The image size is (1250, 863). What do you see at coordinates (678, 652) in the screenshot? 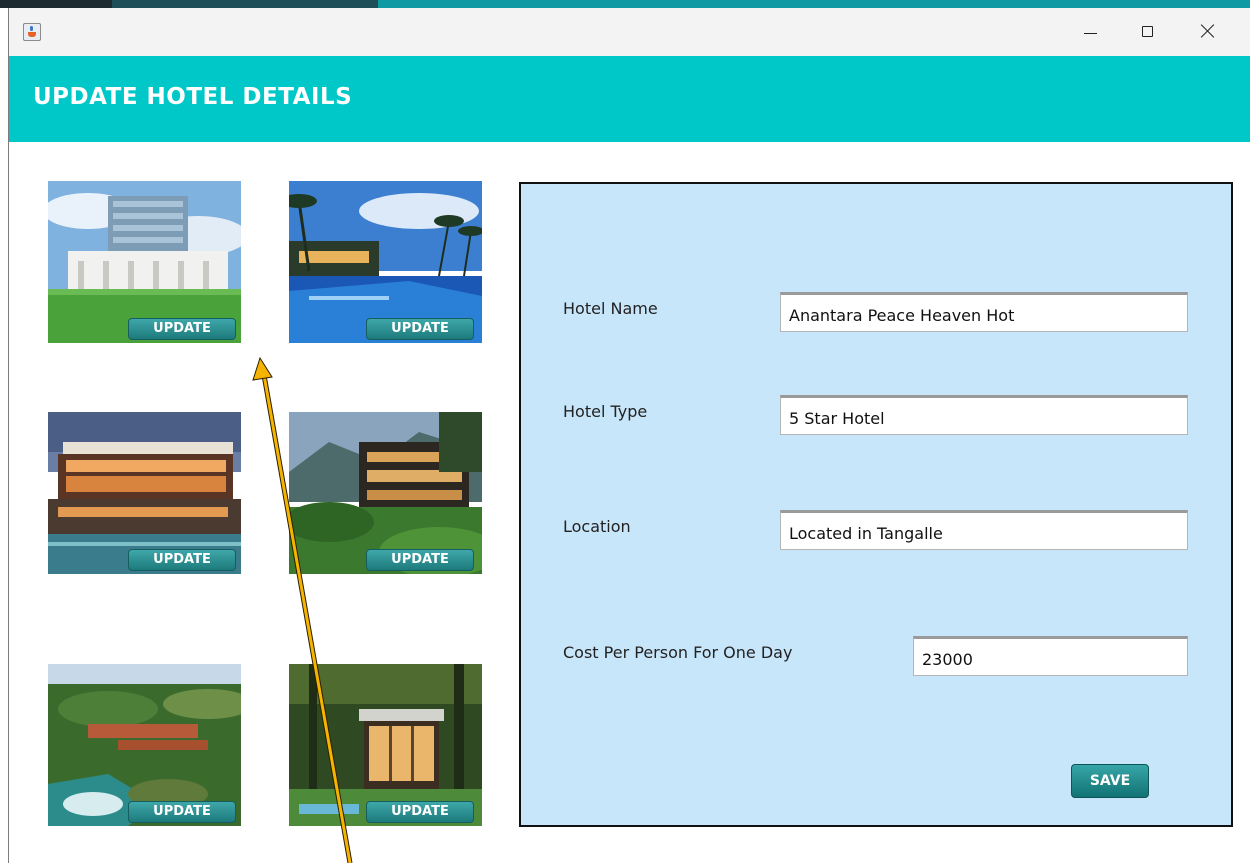
I see `cost-label: Cost Per Person For One Day` at bounding box center [678, 652].